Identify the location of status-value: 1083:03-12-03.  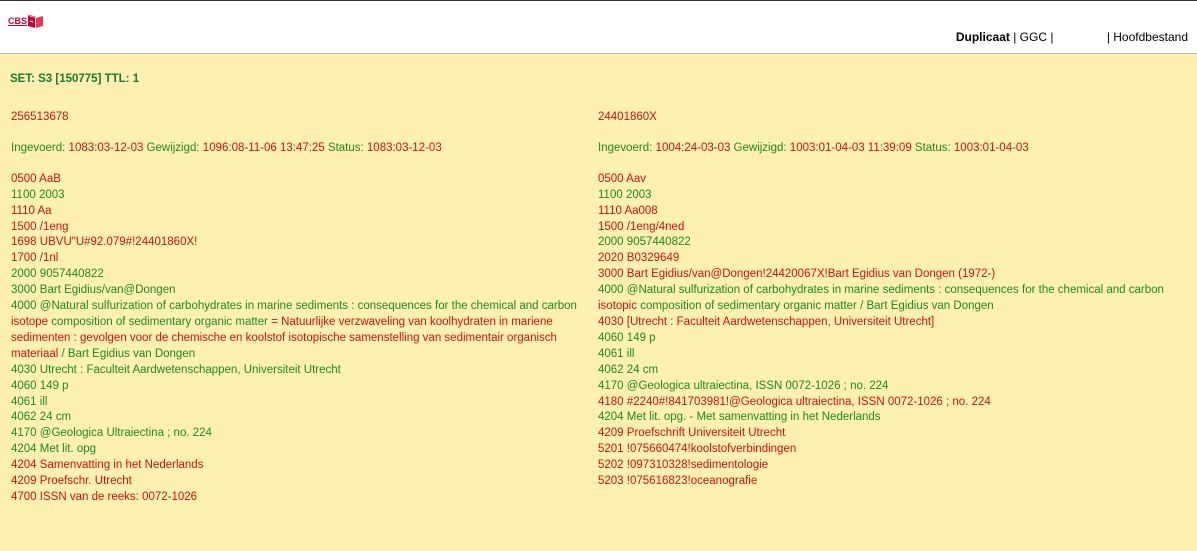
(404, 147).